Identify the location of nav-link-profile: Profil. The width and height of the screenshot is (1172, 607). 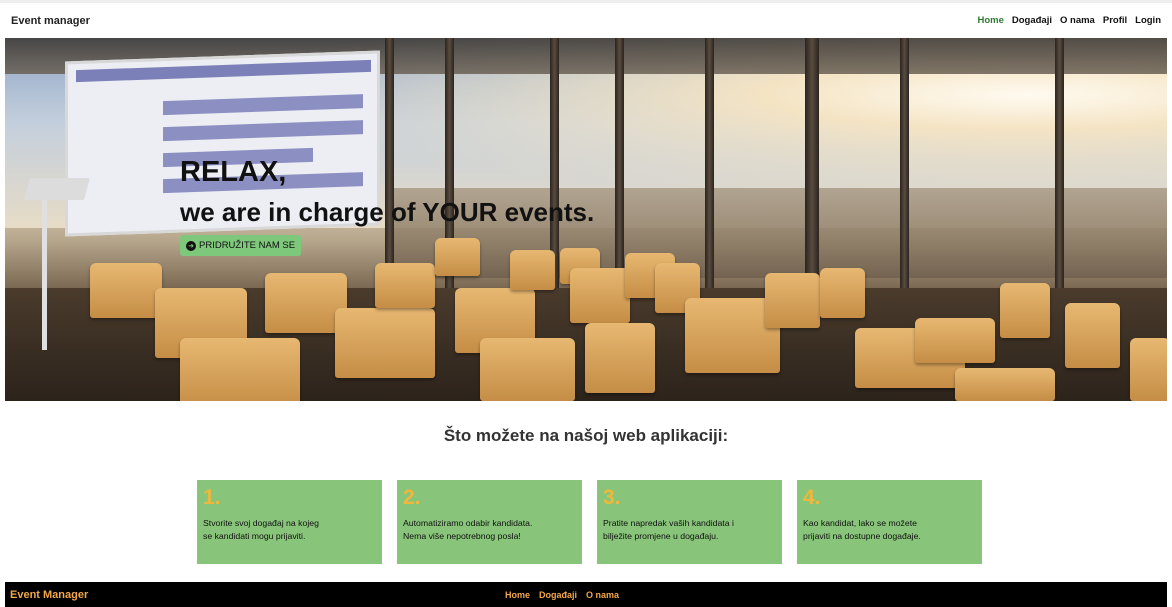
(1115, 20).